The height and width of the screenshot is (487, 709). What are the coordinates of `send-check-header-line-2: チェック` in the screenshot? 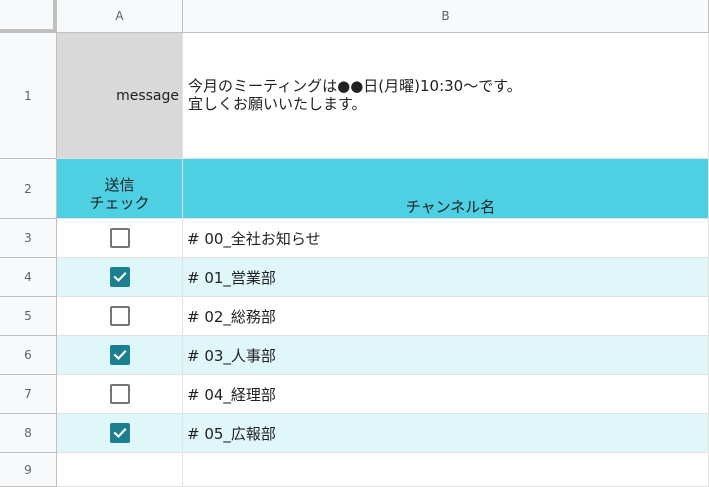 It's located at (119, 203).